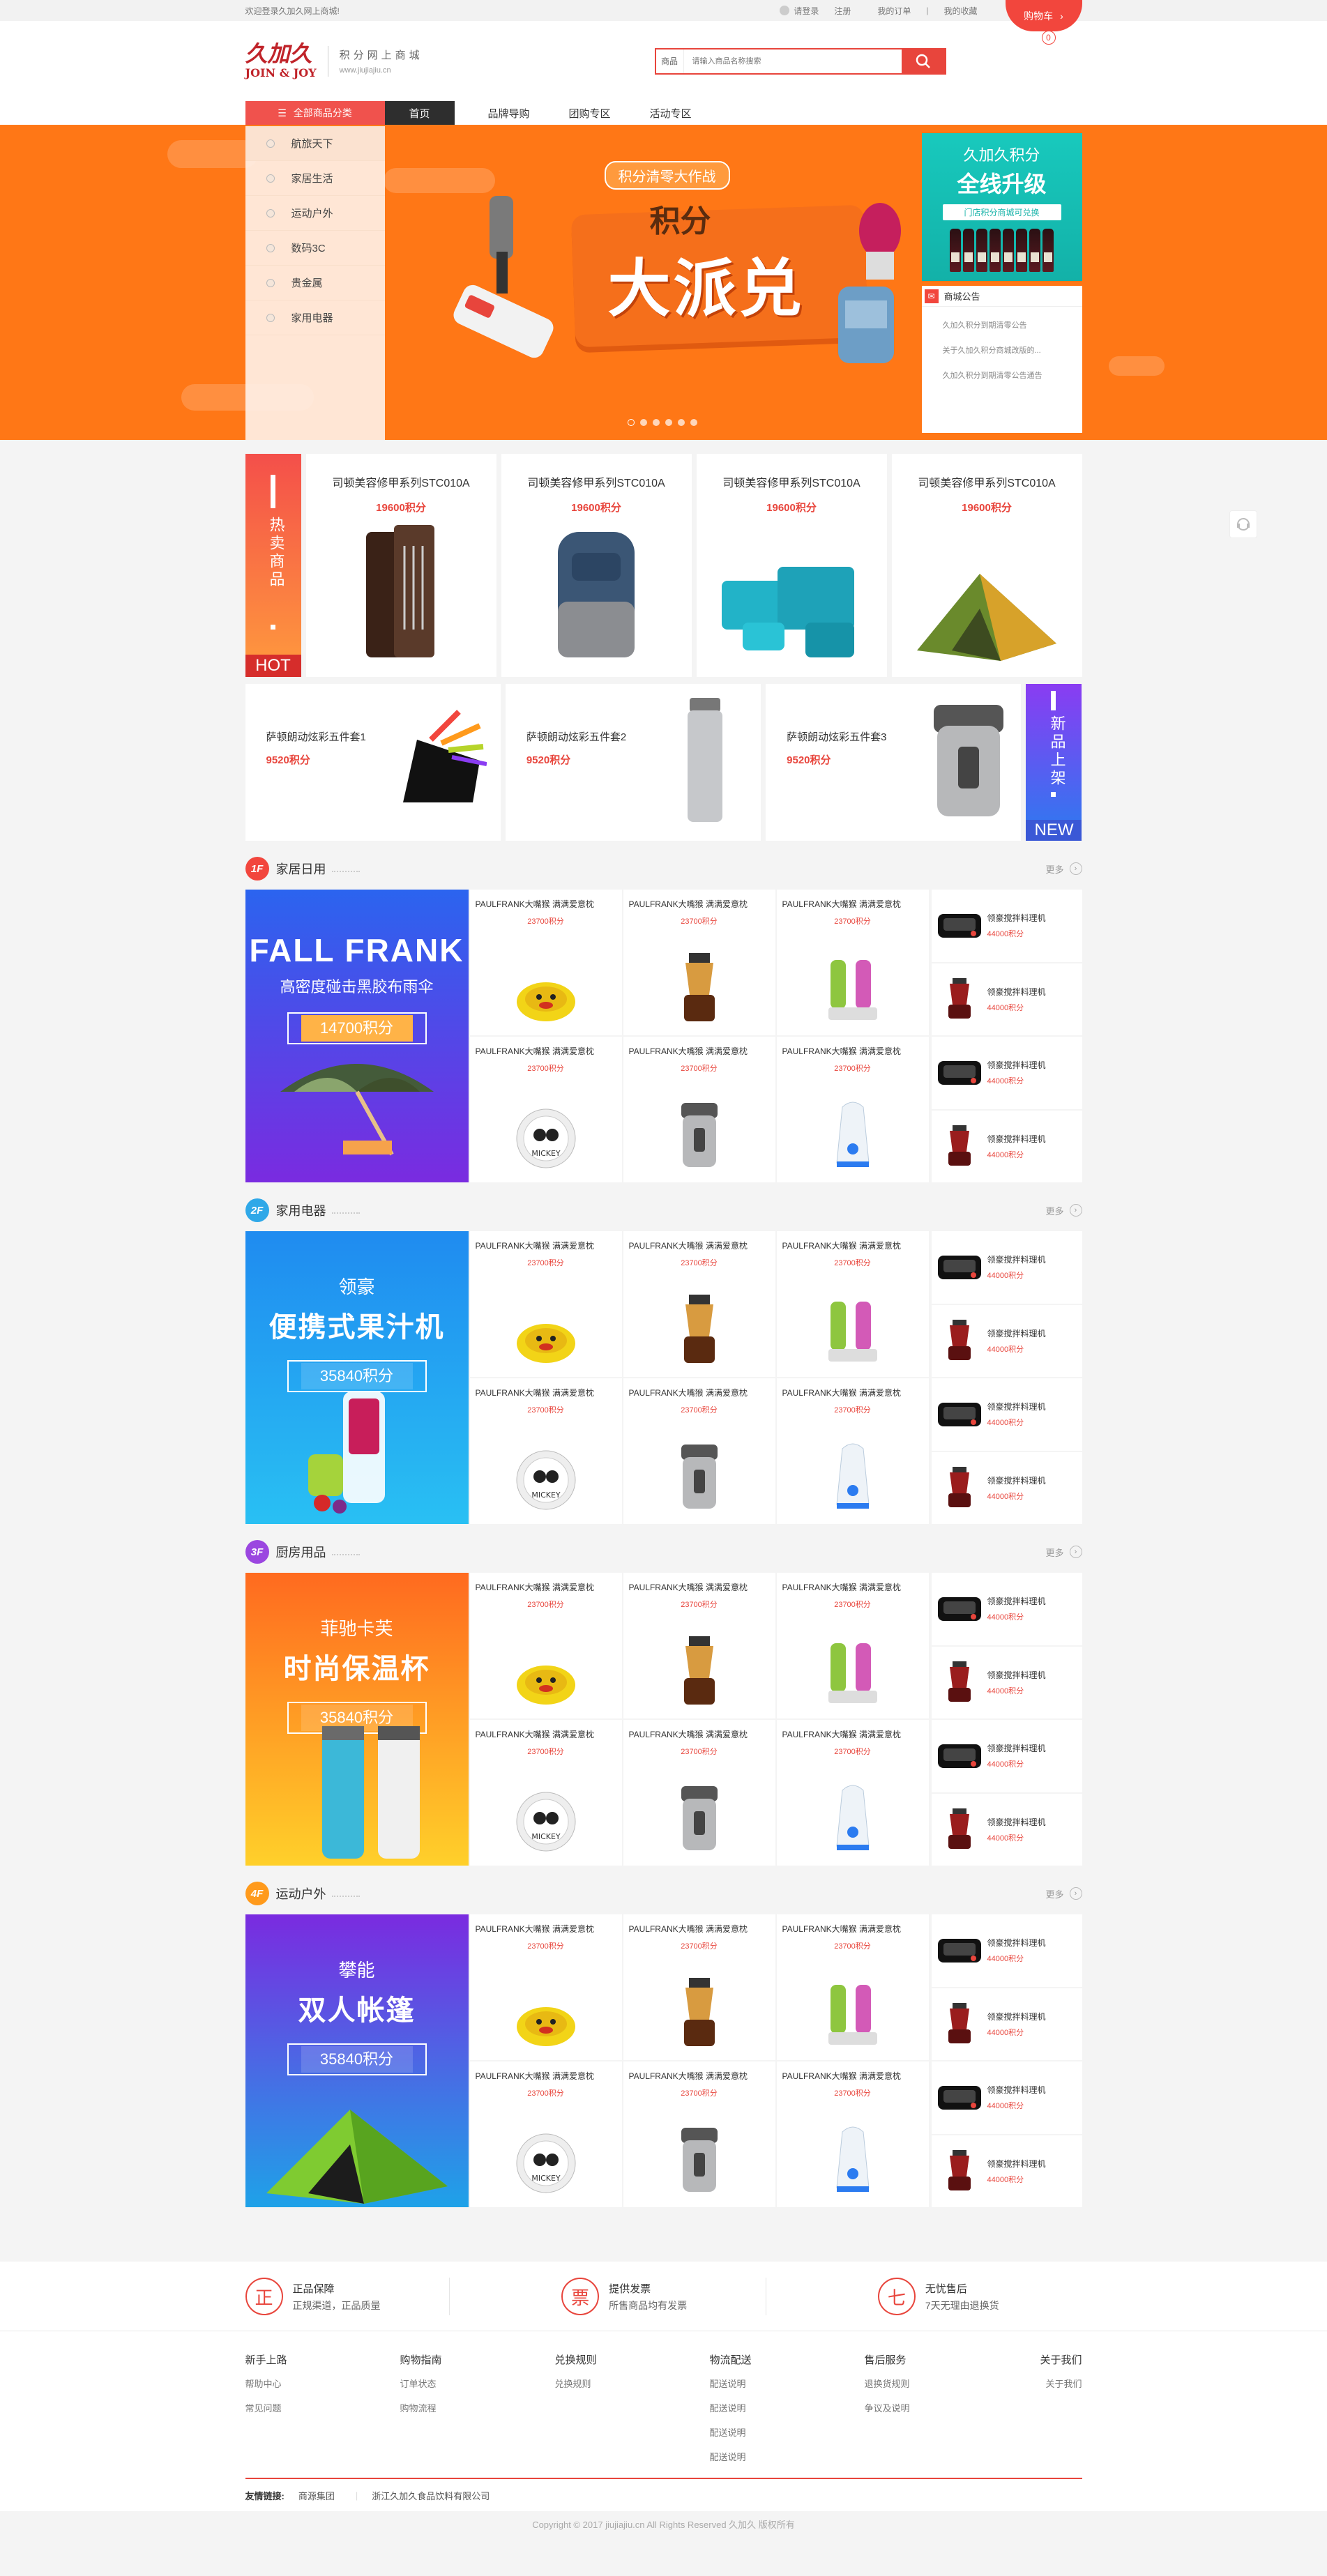  What do you see at coordinates (502, 113) in the screenshot?
I see `nav-brands: 品牌导购` at bounding box center [502, 113].